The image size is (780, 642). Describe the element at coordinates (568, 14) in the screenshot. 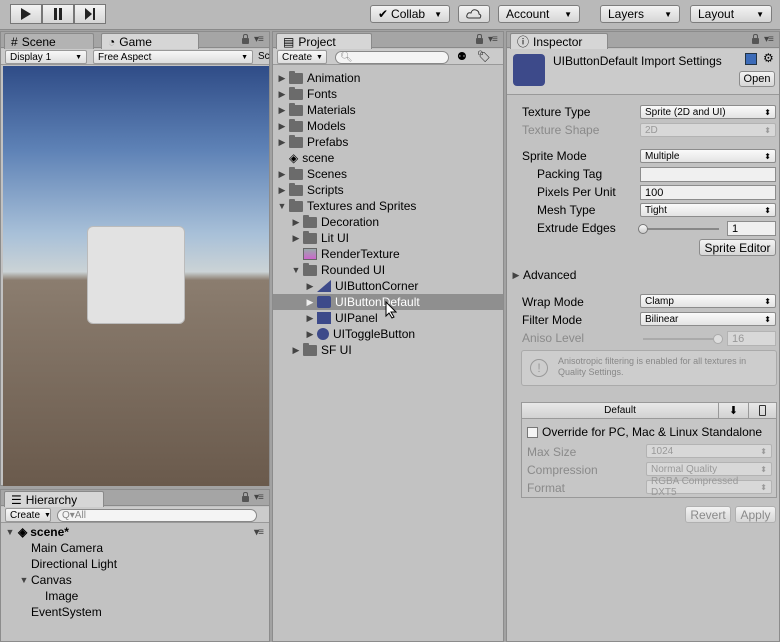

I see `caret-down-icon: ▼` at that location.